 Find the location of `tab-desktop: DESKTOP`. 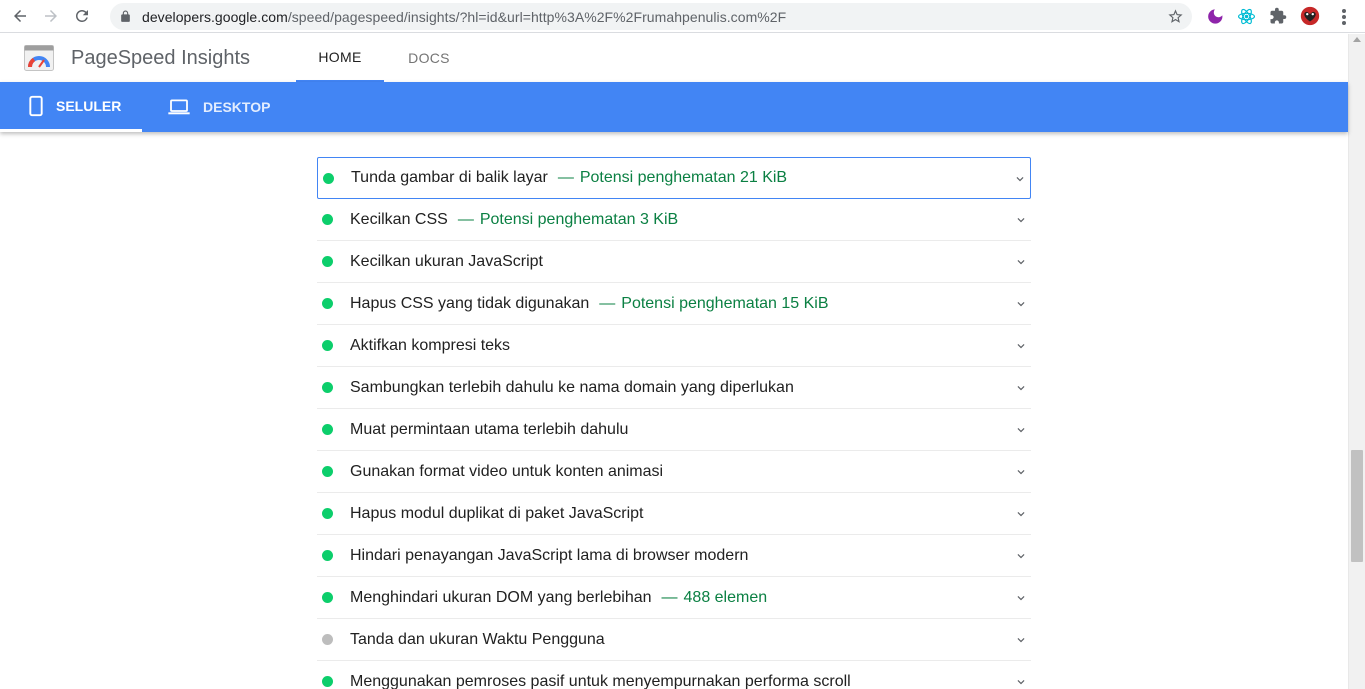

tab-desktop: DESKTOP is located at coordinates (219, 107).